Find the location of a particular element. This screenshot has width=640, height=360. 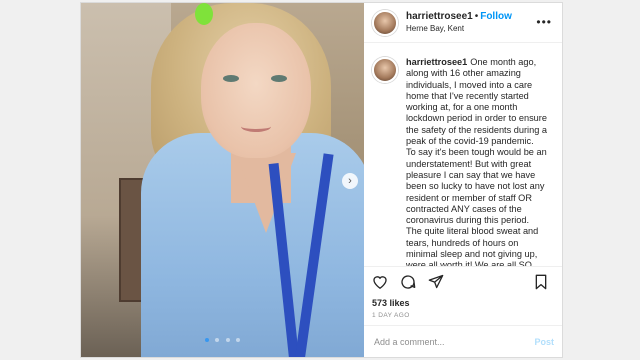

follow-button: Follow is located at coordinates (496, 16).